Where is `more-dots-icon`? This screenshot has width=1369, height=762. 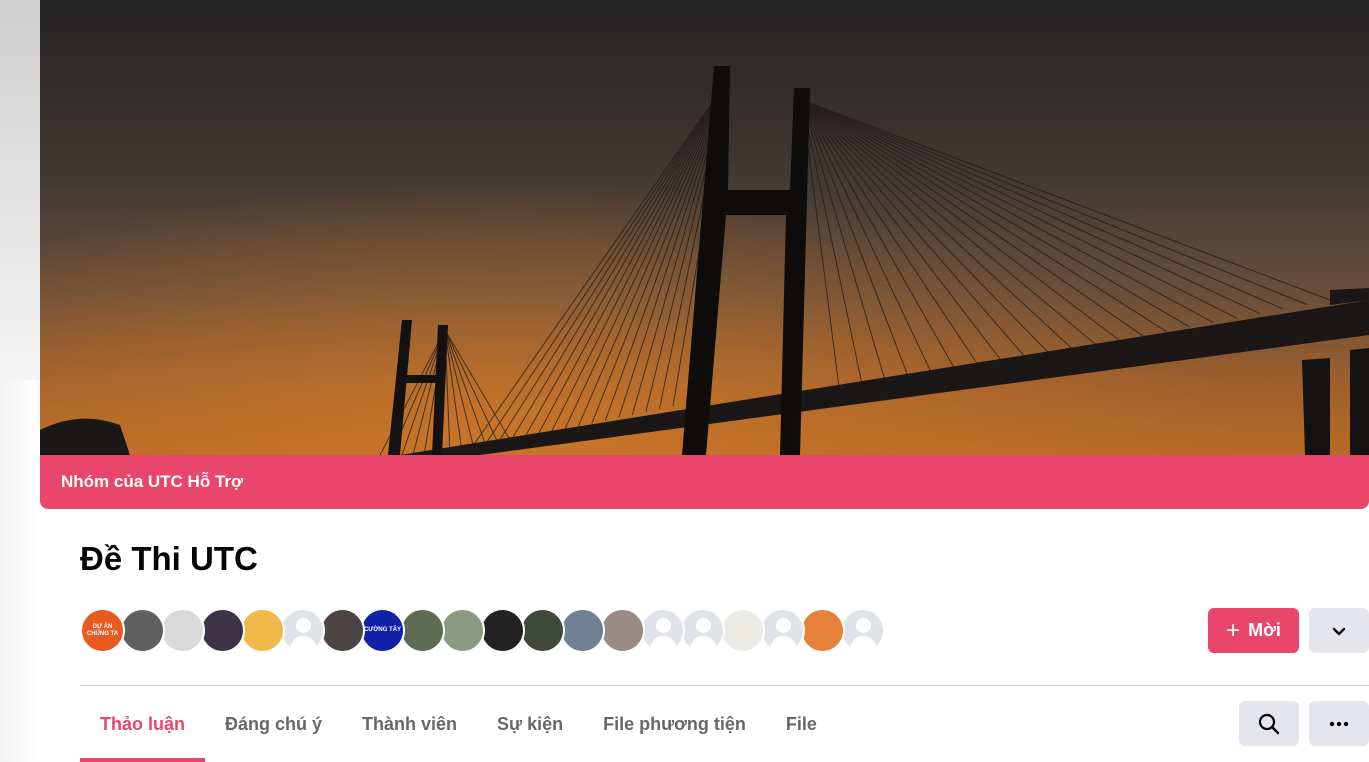 more-dots-icon is located at coordinates (1339, 723).